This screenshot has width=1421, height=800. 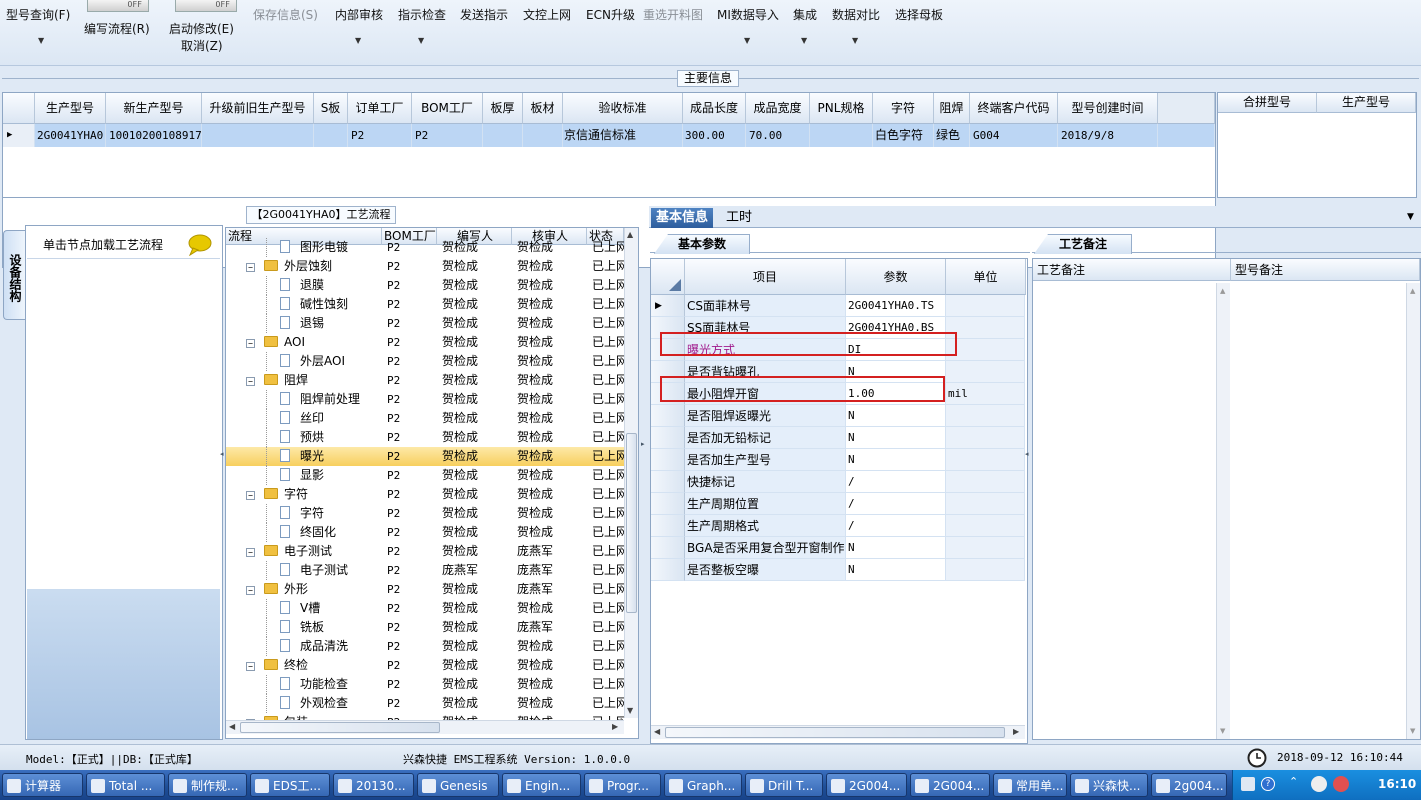 What do you see at coordinates (206, 6) in the screenshot?
I see `toggle-switch: OFF` at bounding box center [206, 6].